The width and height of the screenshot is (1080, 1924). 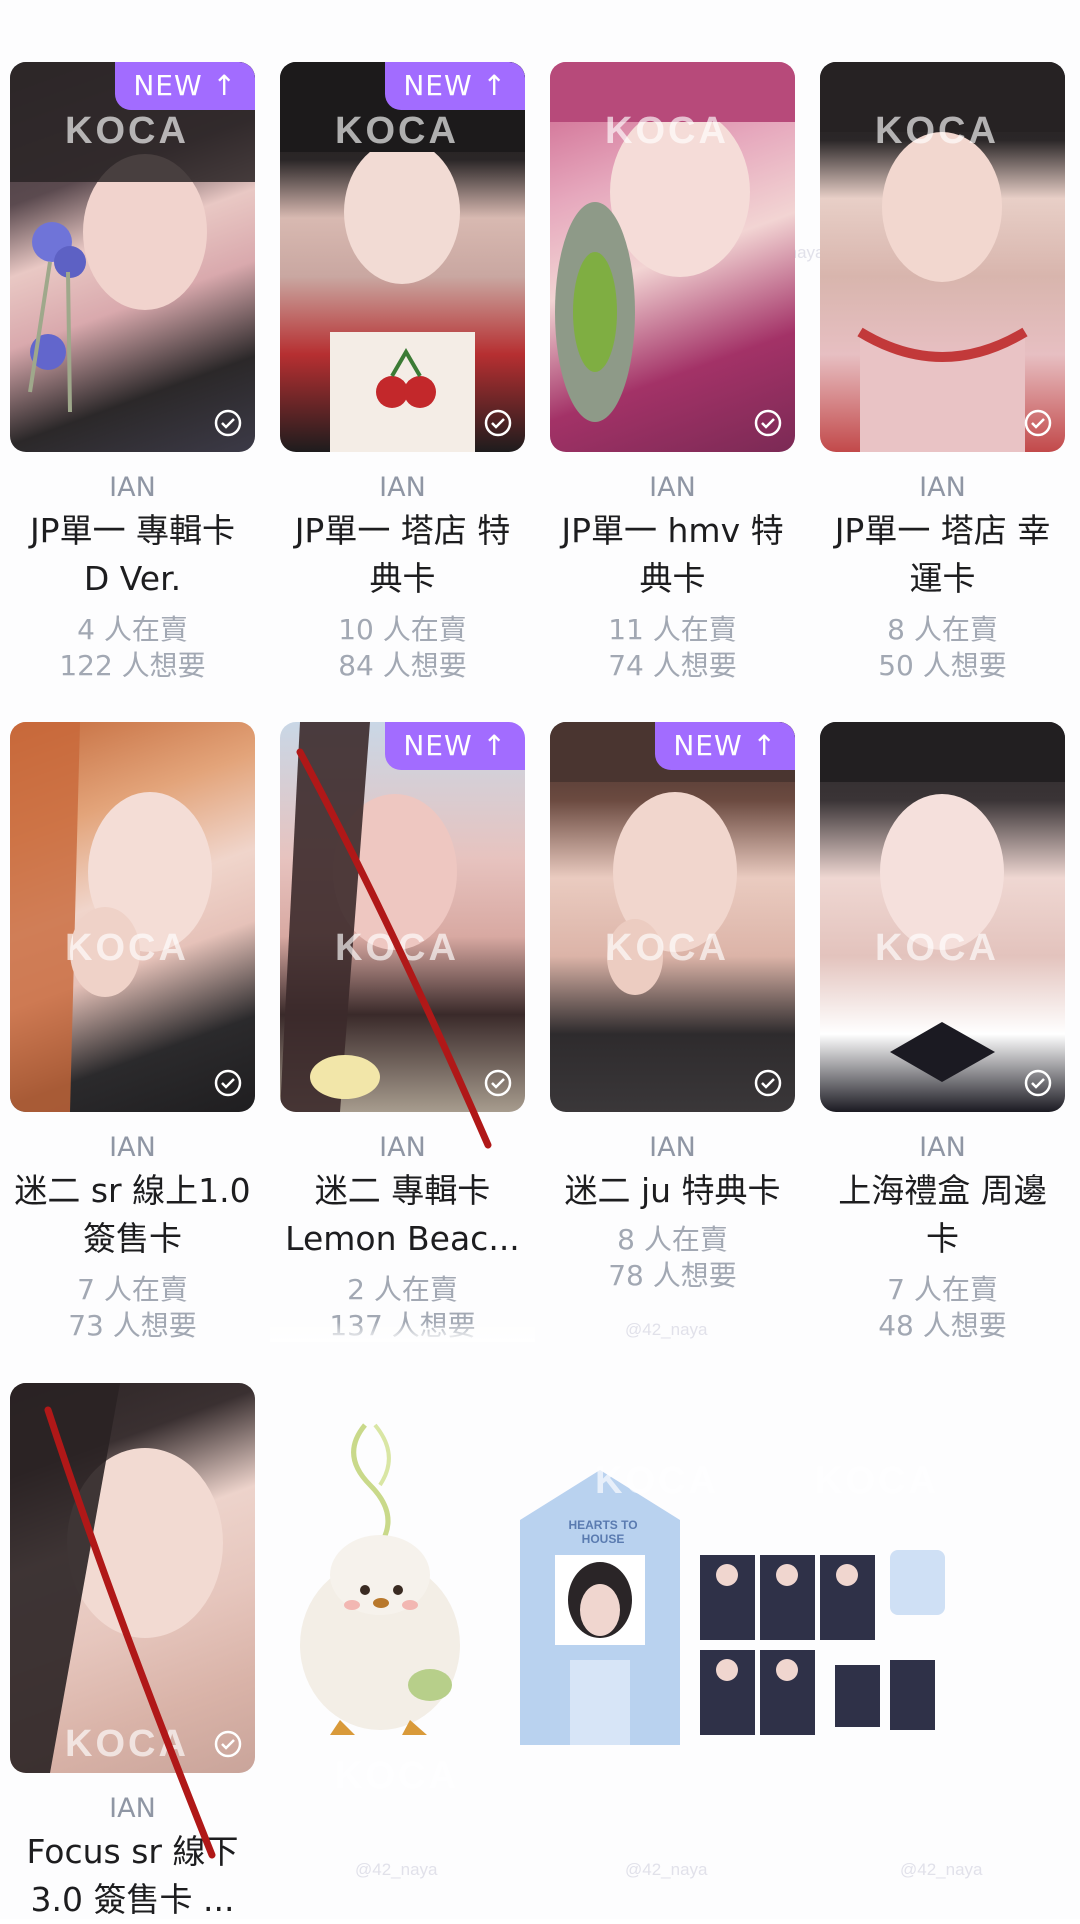 What do you see at coordinates (132, 1325) in the screenshot?
I see `wants-count: 73 人想要` at bounding box center [132, 1325].